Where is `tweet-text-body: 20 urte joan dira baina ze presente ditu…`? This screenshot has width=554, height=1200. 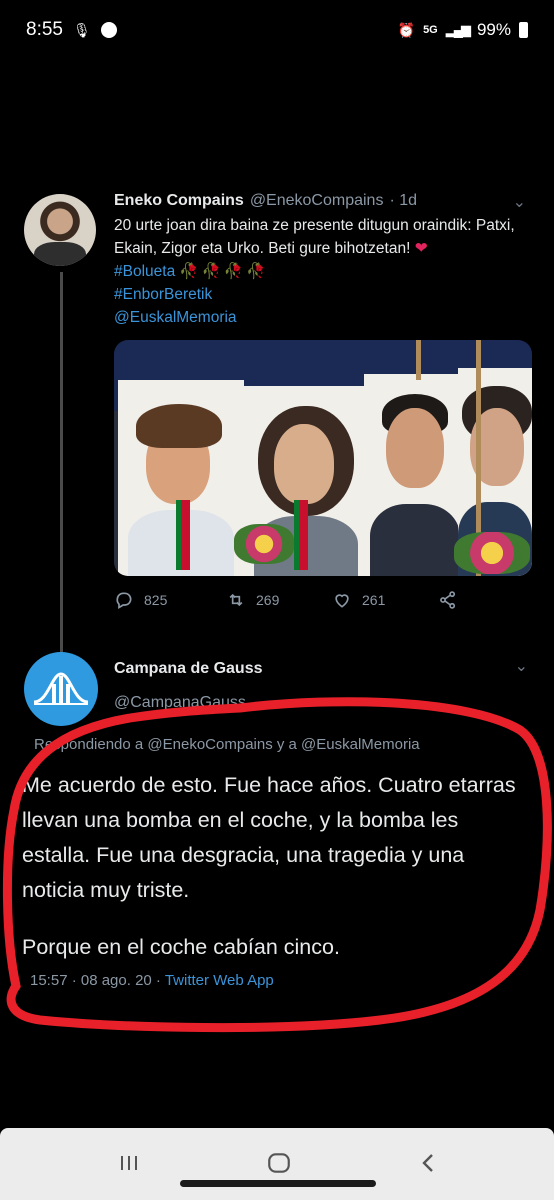 tweet-text-body: 20 urte joan dira baina ze presente ditu… is located at coordinates (314, 237).